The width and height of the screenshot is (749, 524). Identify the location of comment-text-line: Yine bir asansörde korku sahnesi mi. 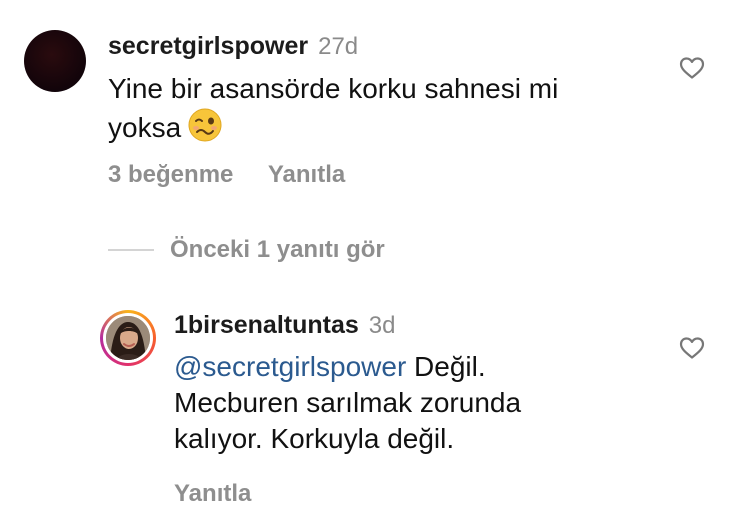
(333, 88).